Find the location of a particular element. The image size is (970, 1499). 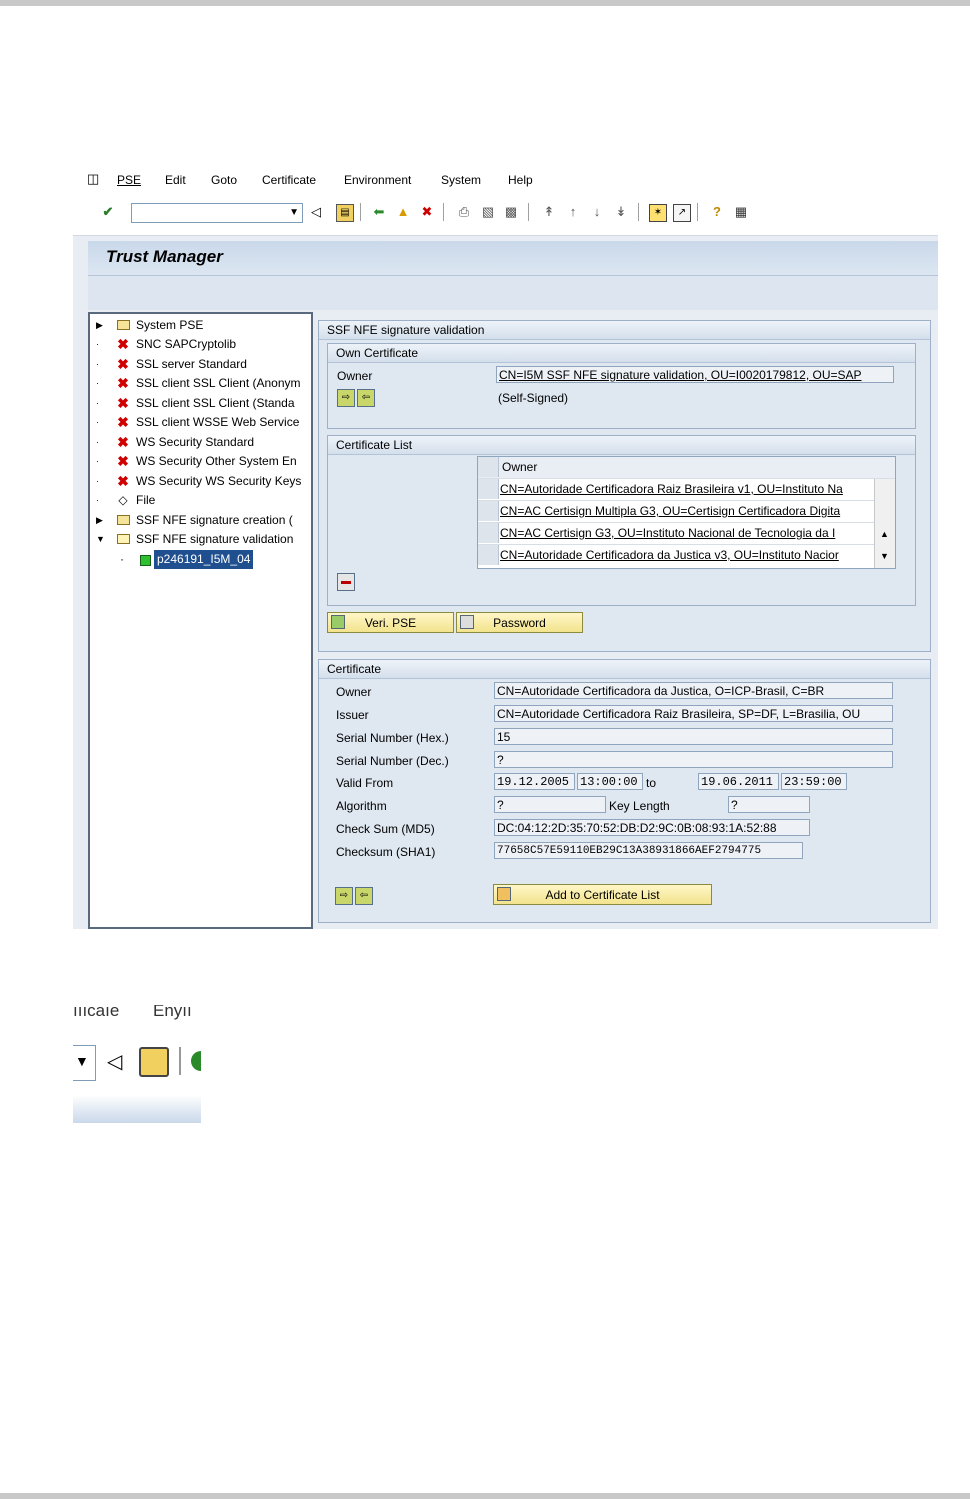

shortcut-icon: ↗ is located at coordinates (682, 213).